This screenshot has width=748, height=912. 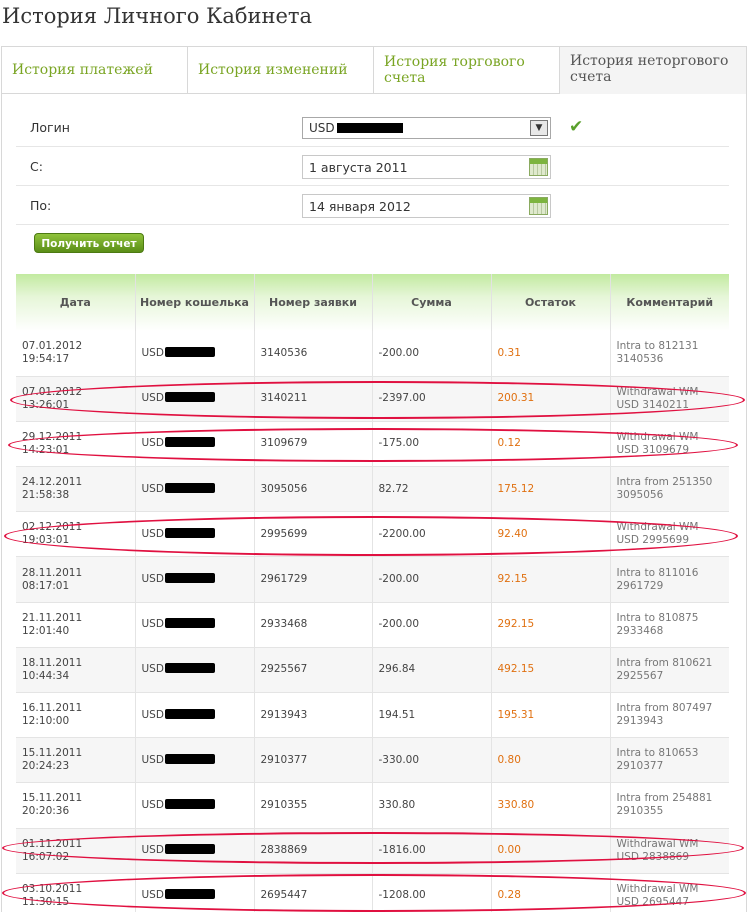 I want to click on cell-request: 2961729, so click(x=313, y=579).